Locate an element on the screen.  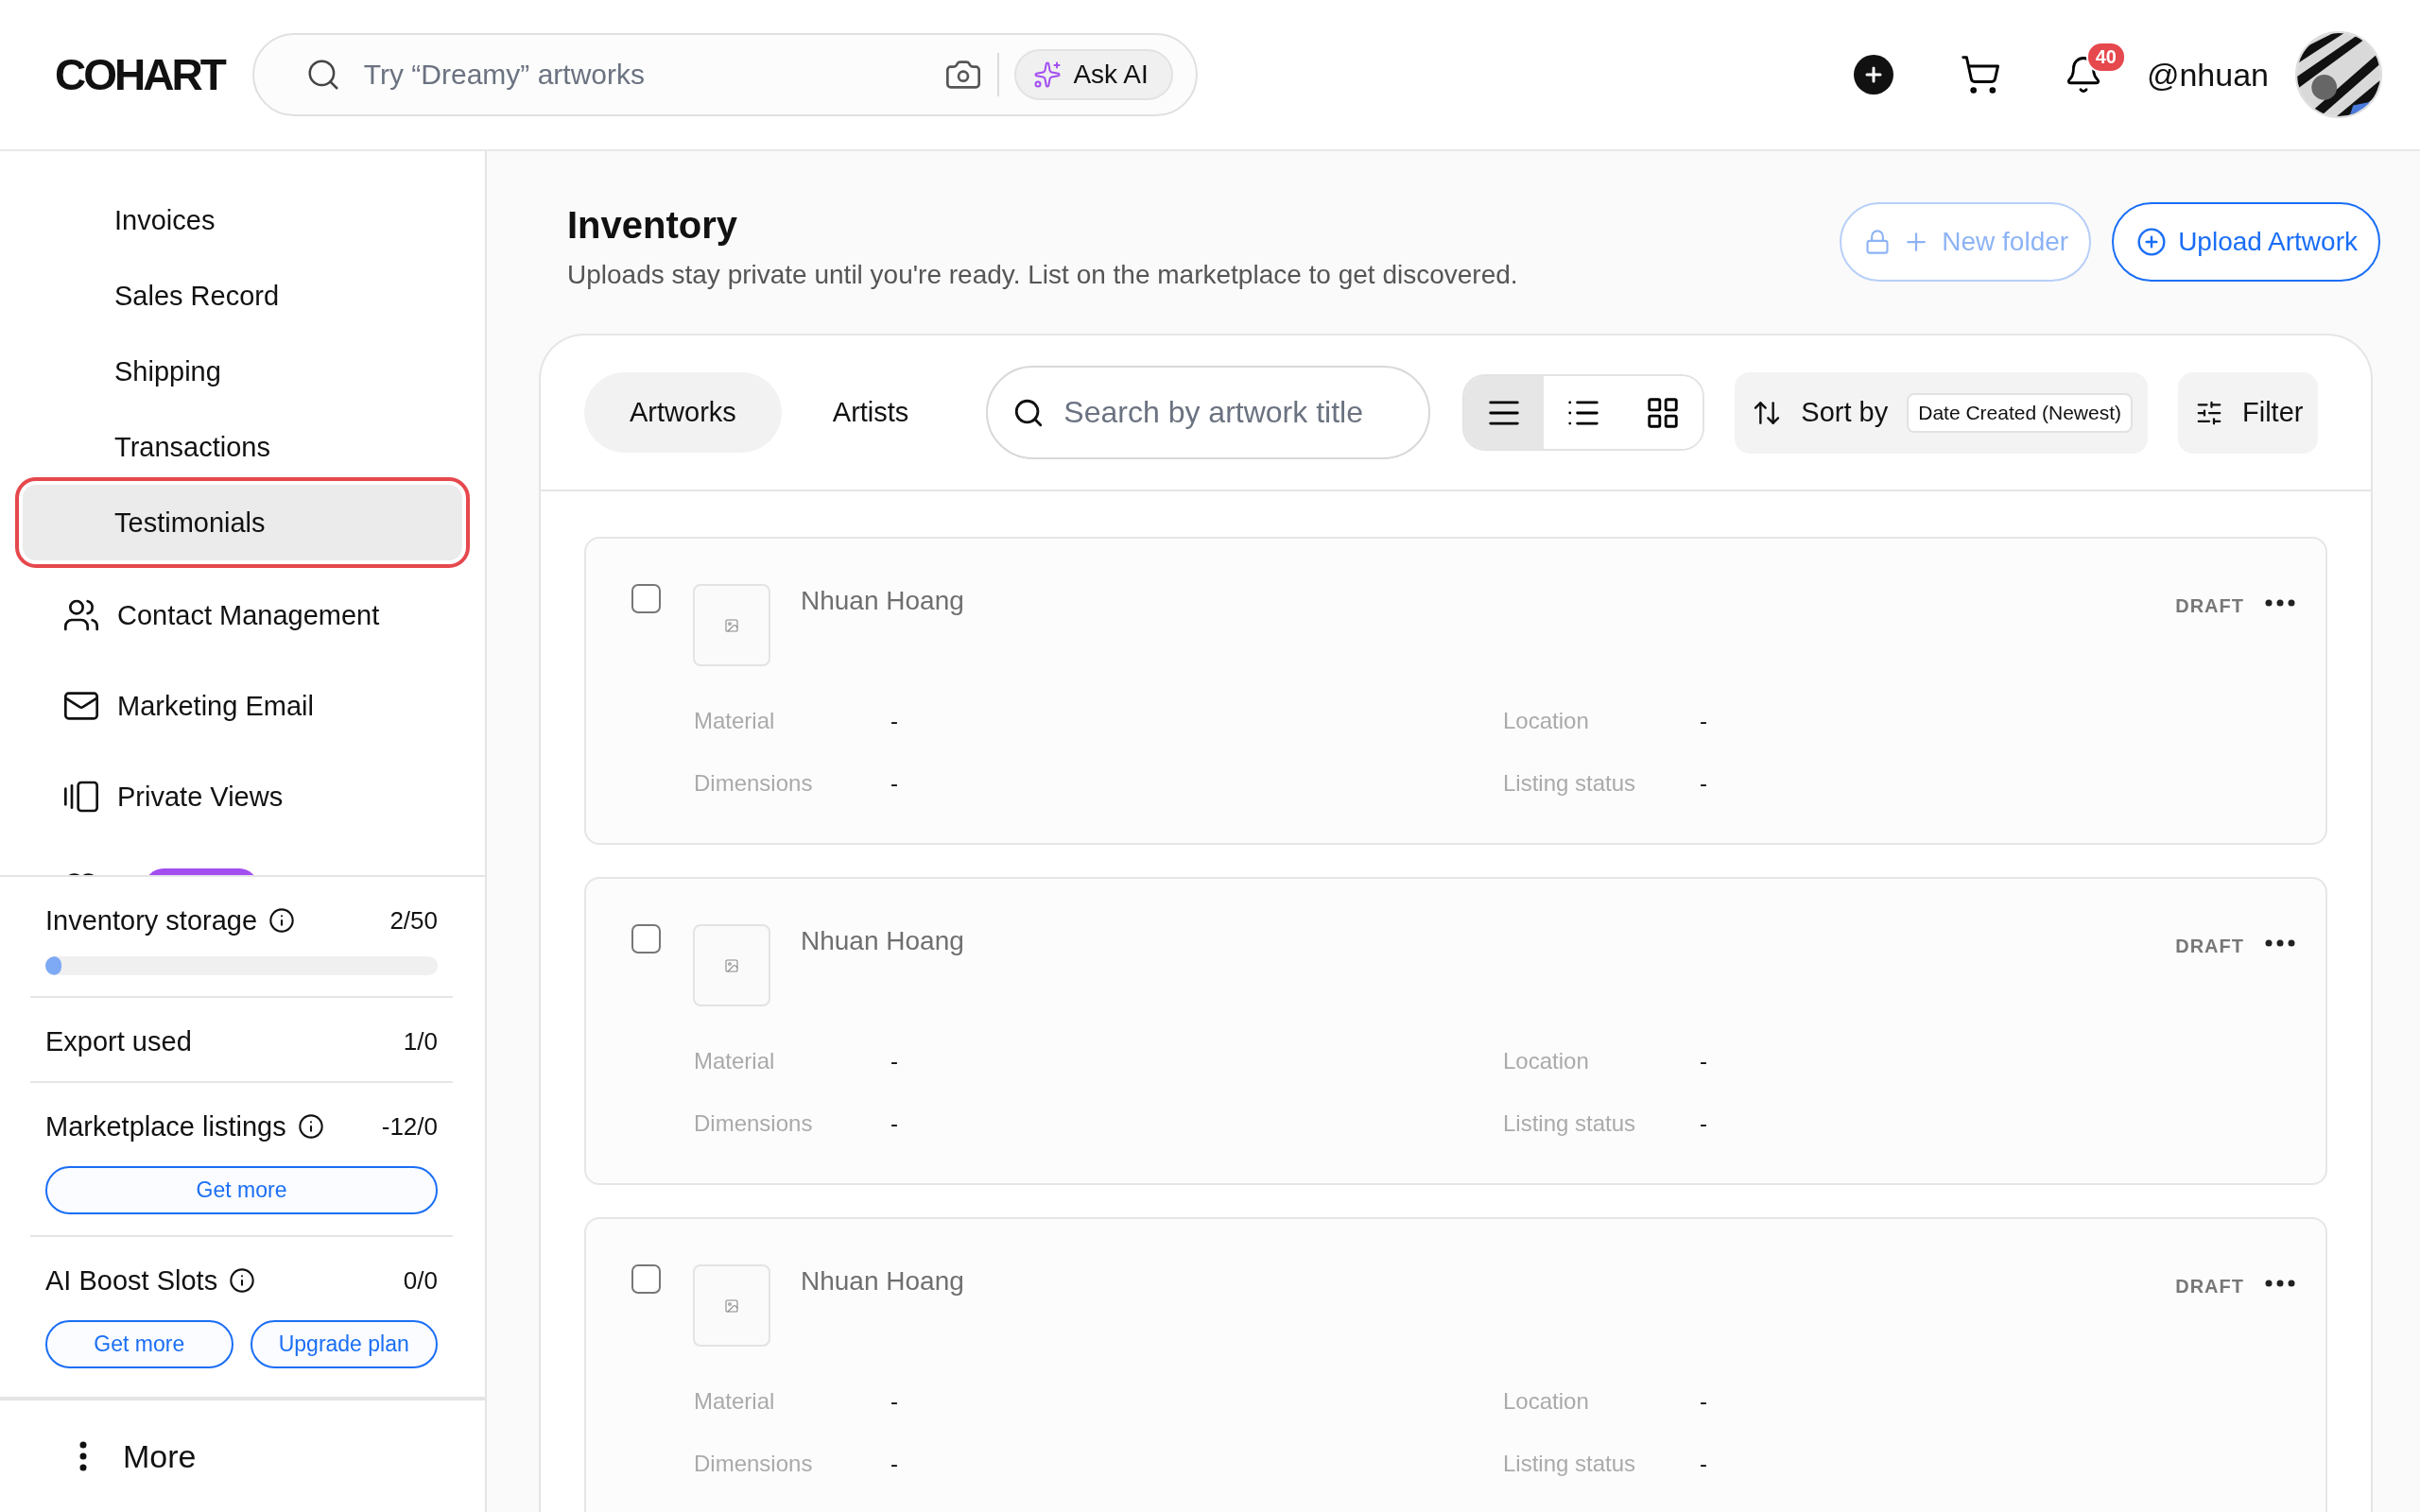
sidebar-item: Marketing Email is located at coordinates (242, 706).